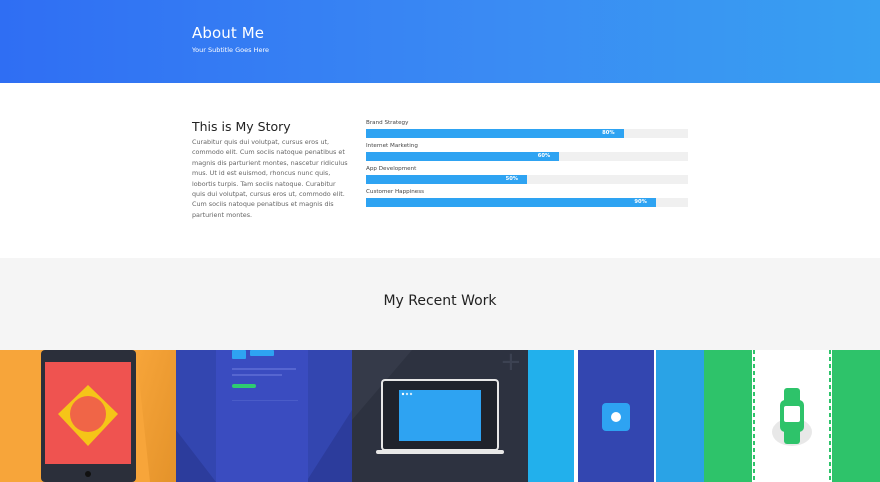 This screenshot has width=880, height=482. I want to click on skill-fill: 60%, so click(463, 156).